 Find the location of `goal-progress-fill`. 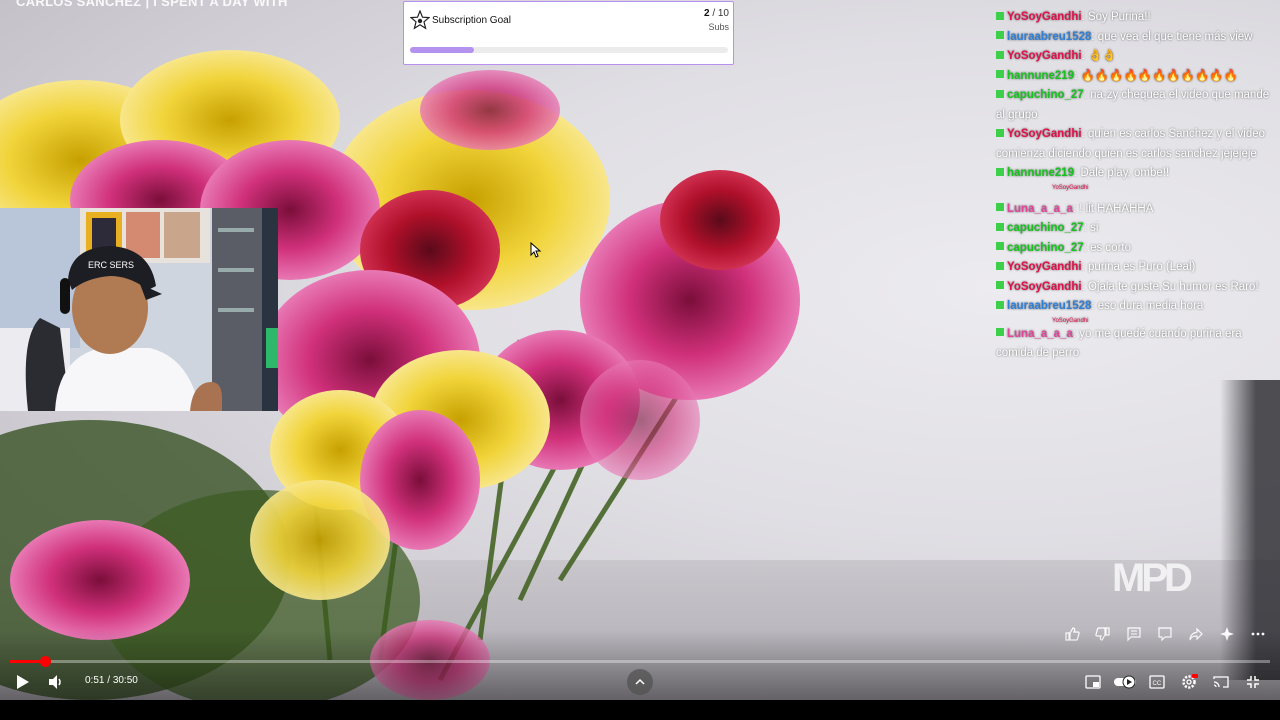

goal-progress-fill is located at coordinates (442, 50).